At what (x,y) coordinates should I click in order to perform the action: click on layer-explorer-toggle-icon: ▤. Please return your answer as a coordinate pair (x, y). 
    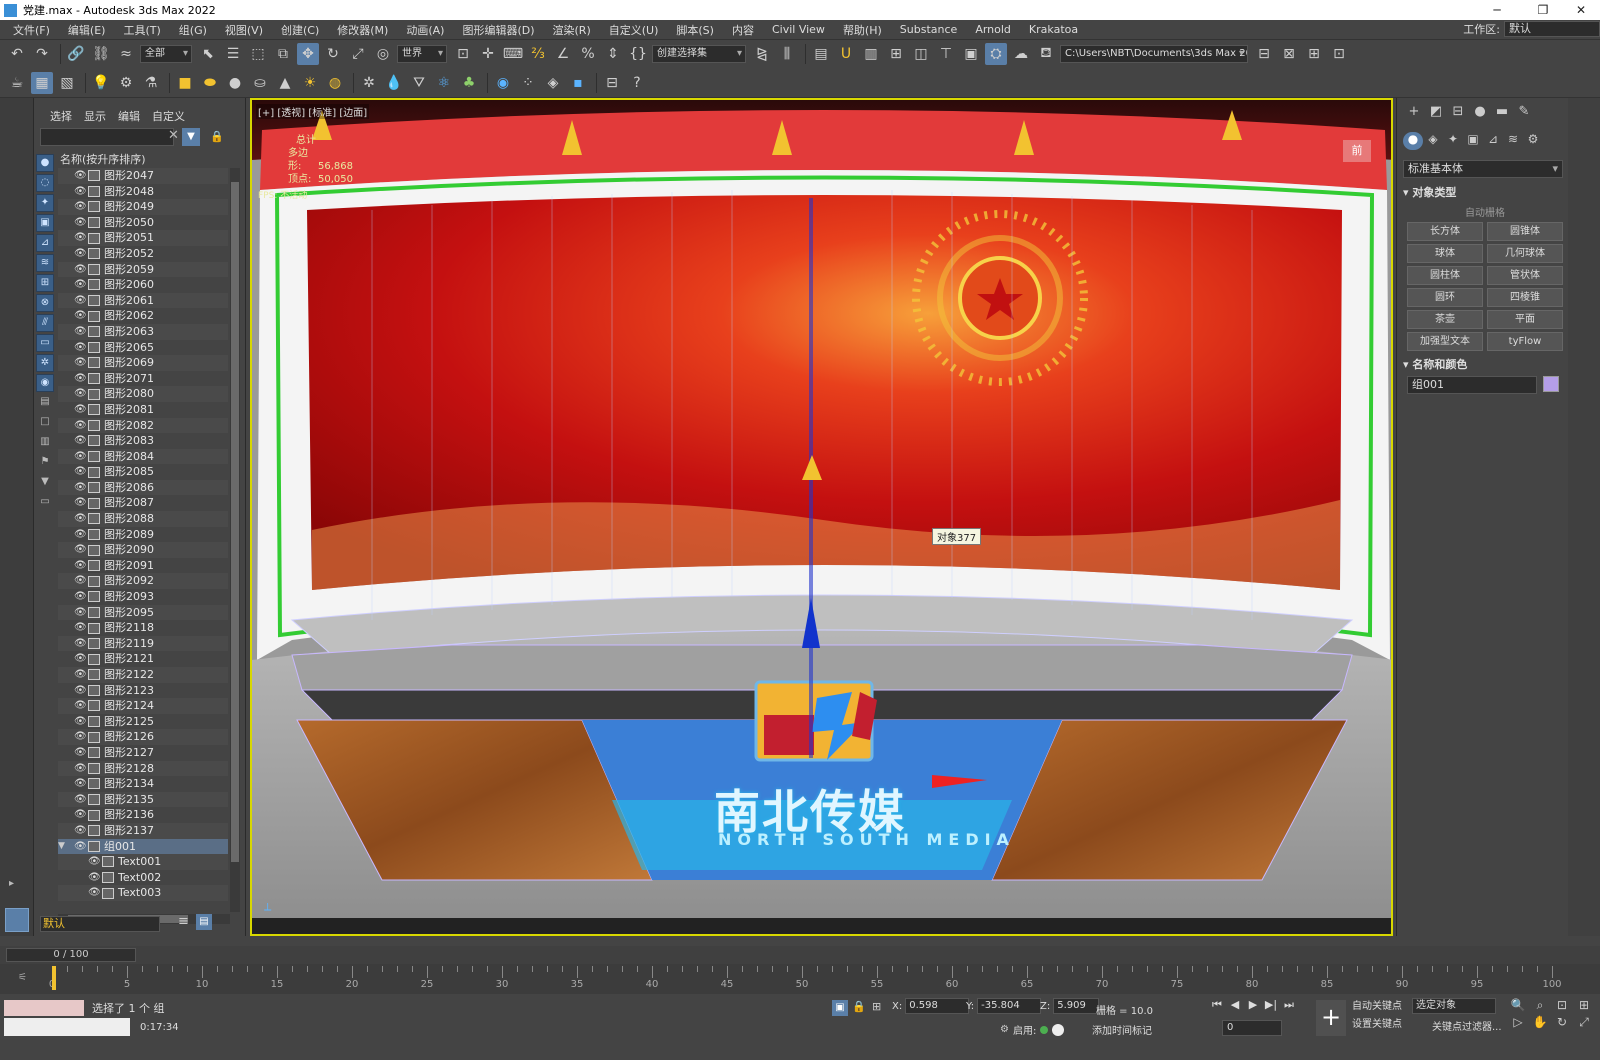
    Looking at the image, I should click on (204, 922).